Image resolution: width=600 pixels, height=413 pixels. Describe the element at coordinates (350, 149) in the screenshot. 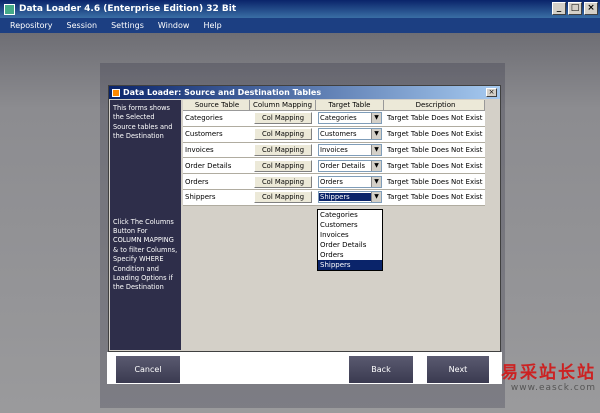

I see `target-table-select: Invoices ▼` at that location.